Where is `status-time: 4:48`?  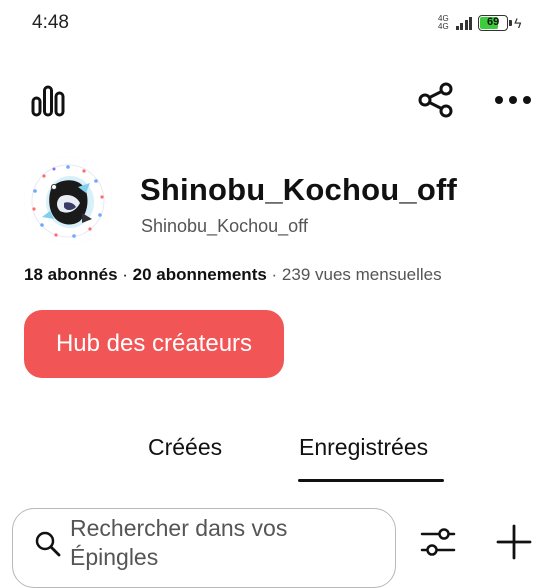
status-time: 4:48 is located at coordinates (50, 22).